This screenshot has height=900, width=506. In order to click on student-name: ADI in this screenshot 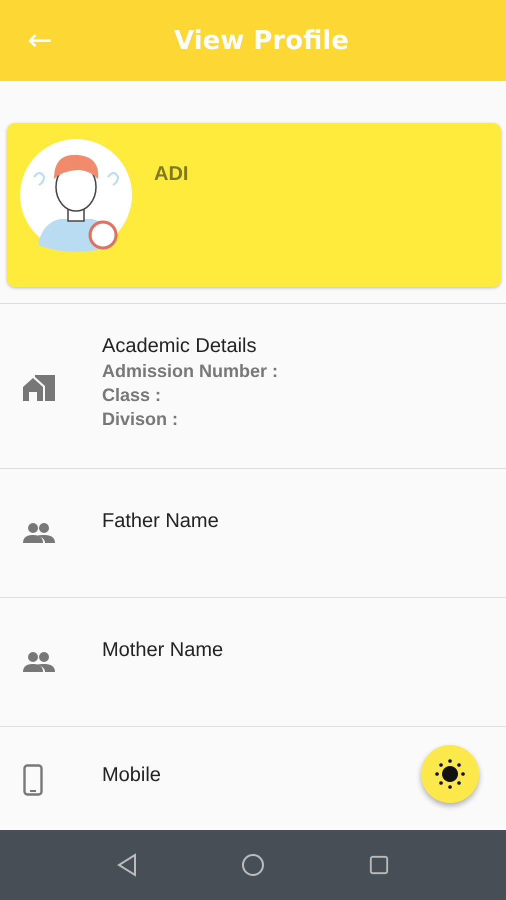, I will do `click(171, 174)`.